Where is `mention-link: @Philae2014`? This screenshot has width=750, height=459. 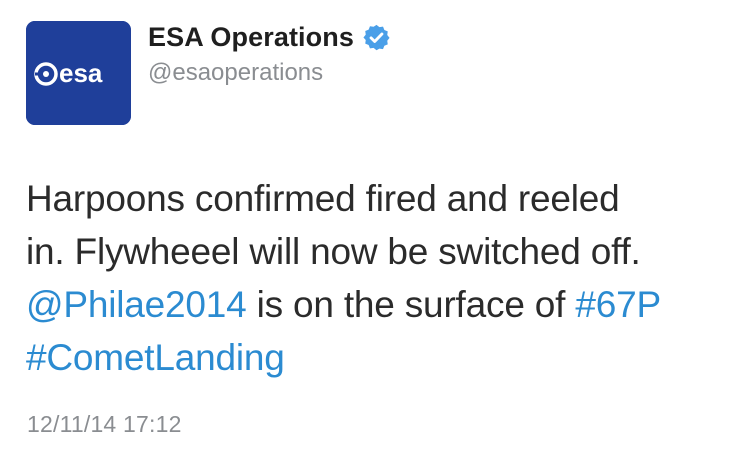
mention-link: @Philae2014 is located at coordinates (136, 304).